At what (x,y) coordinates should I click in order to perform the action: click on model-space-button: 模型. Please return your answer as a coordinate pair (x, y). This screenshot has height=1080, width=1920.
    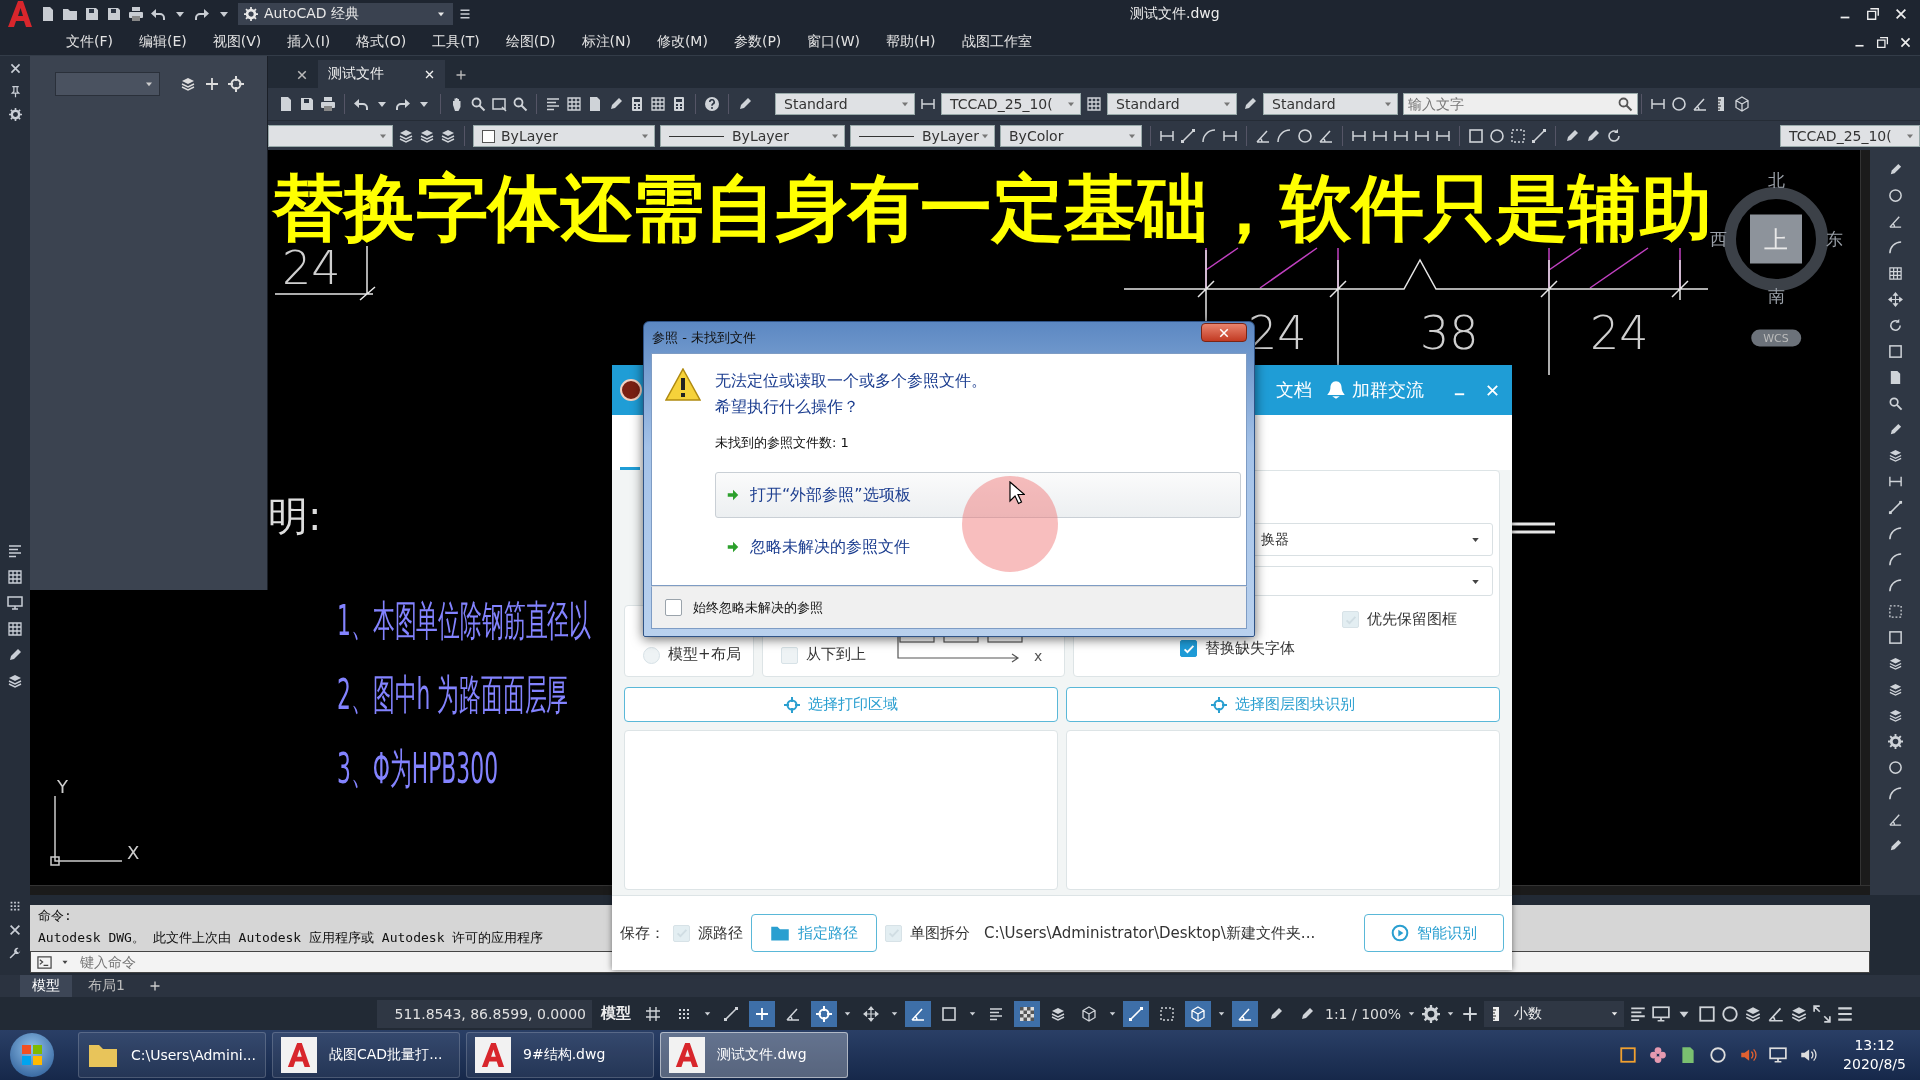
    Looking at the image, I should click on (616, 1013).